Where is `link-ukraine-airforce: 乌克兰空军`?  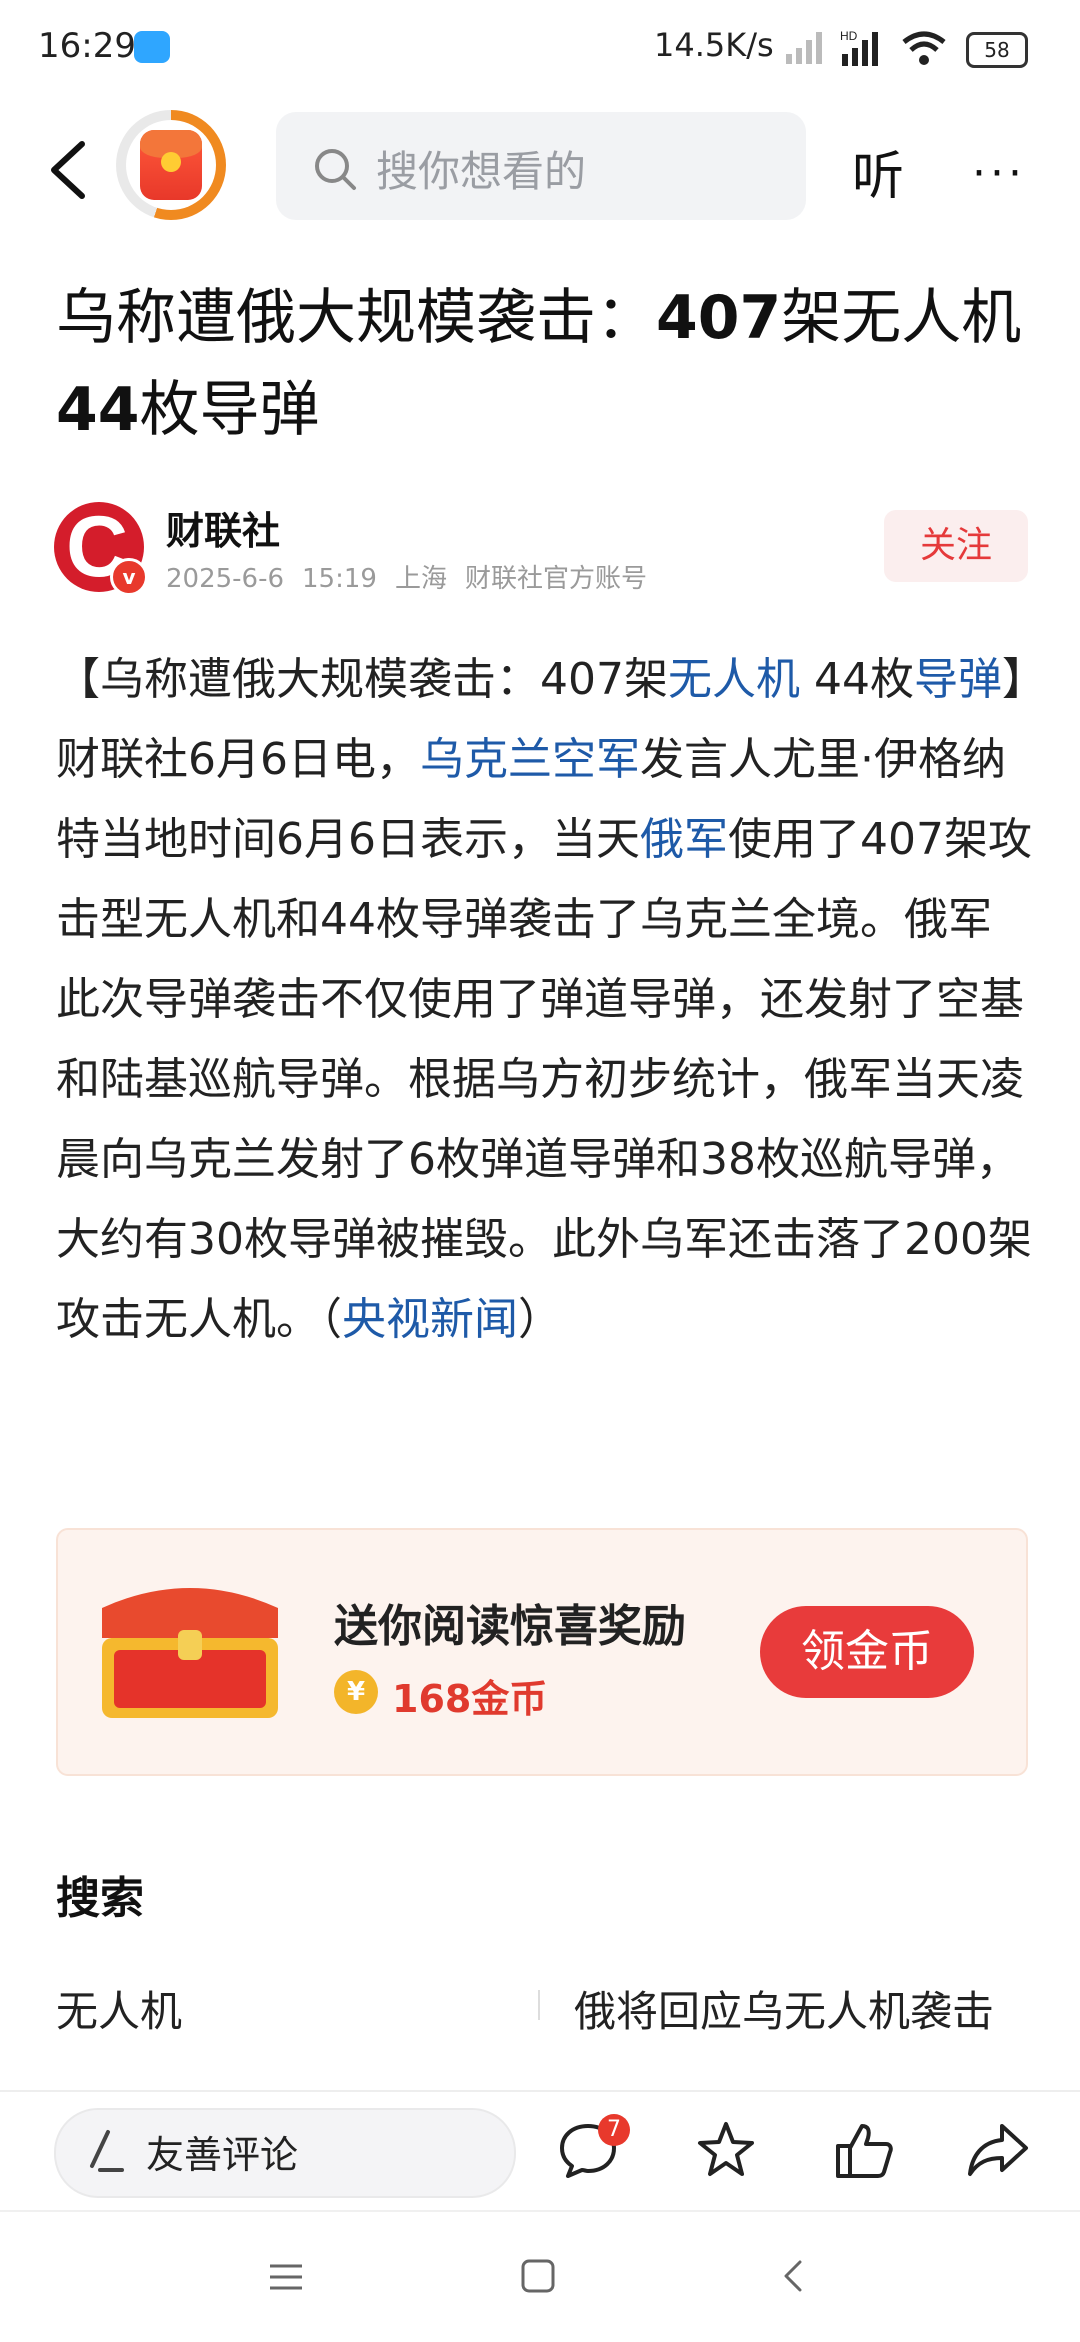
link-ukraine-airforce: 乌克兰空军 is located at coordinates (530, 759).